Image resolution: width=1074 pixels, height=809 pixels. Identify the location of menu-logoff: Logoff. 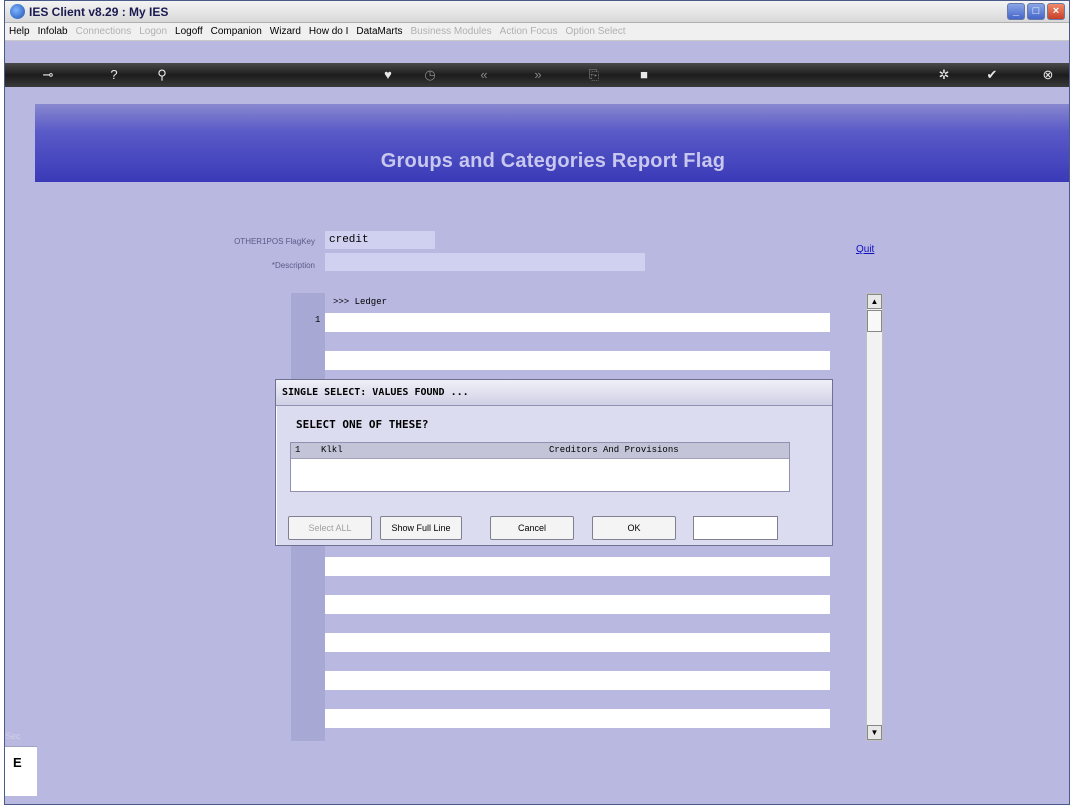
(189, 30).